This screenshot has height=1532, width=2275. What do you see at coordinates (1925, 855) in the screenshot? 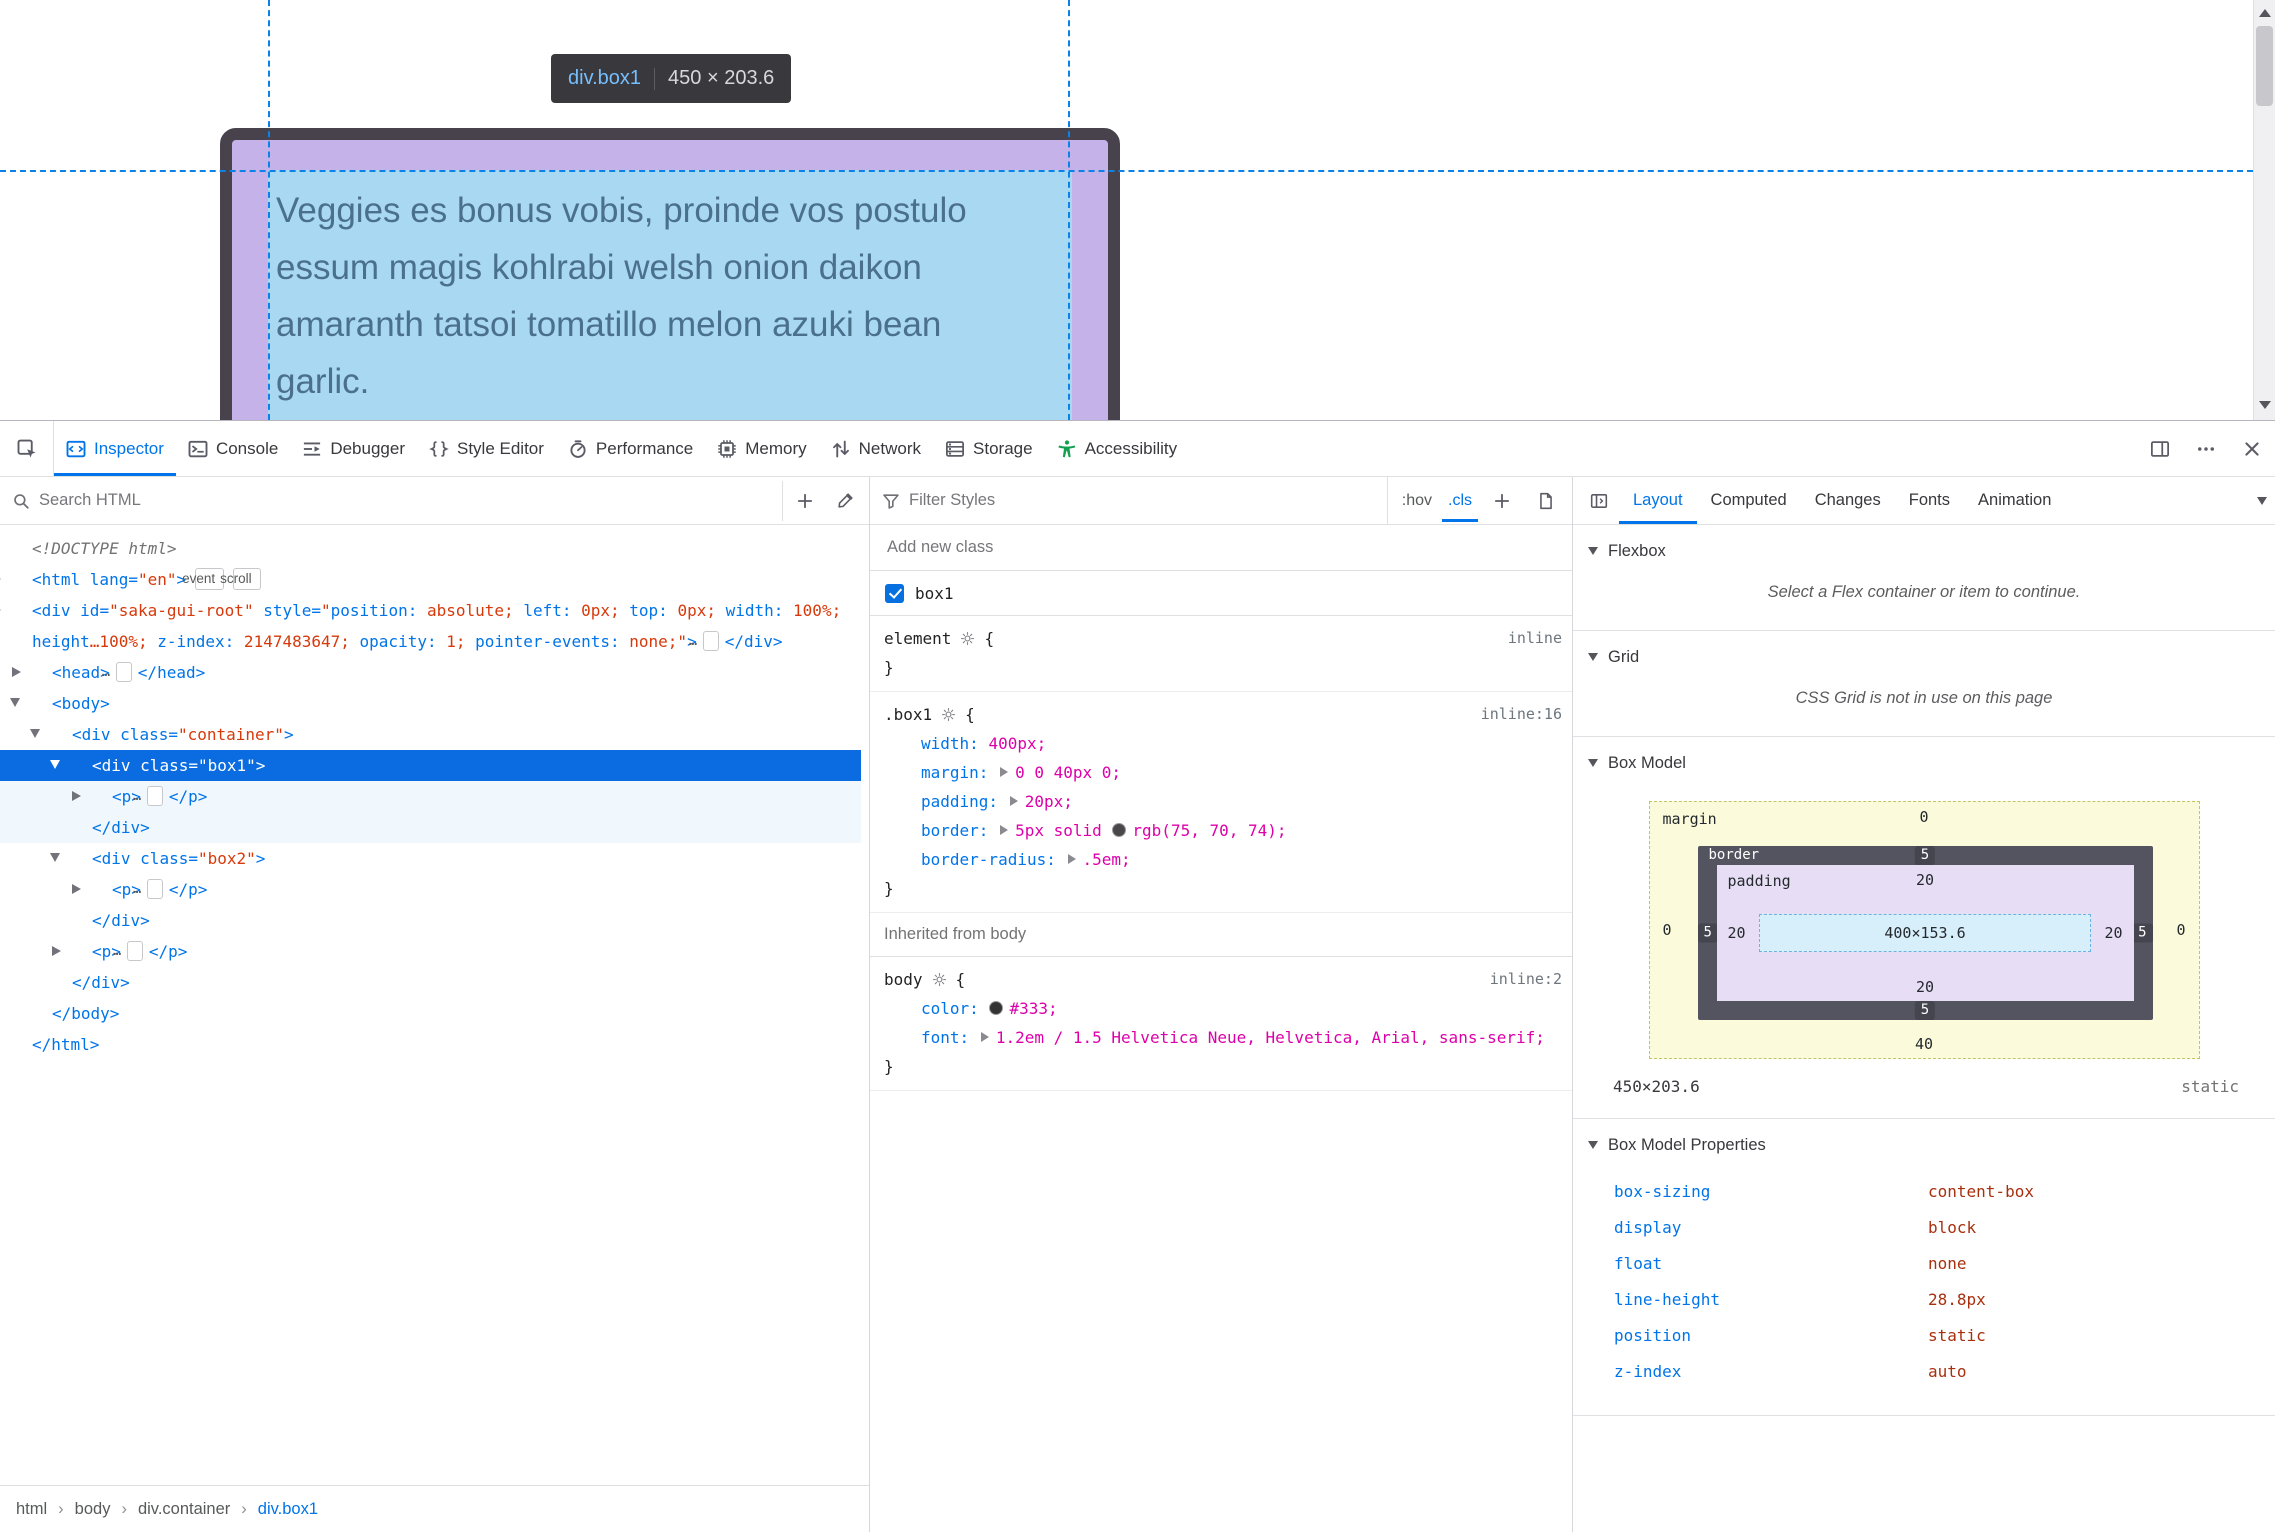
I see `border-top-value: 5` at bounding box center [1925, 855].